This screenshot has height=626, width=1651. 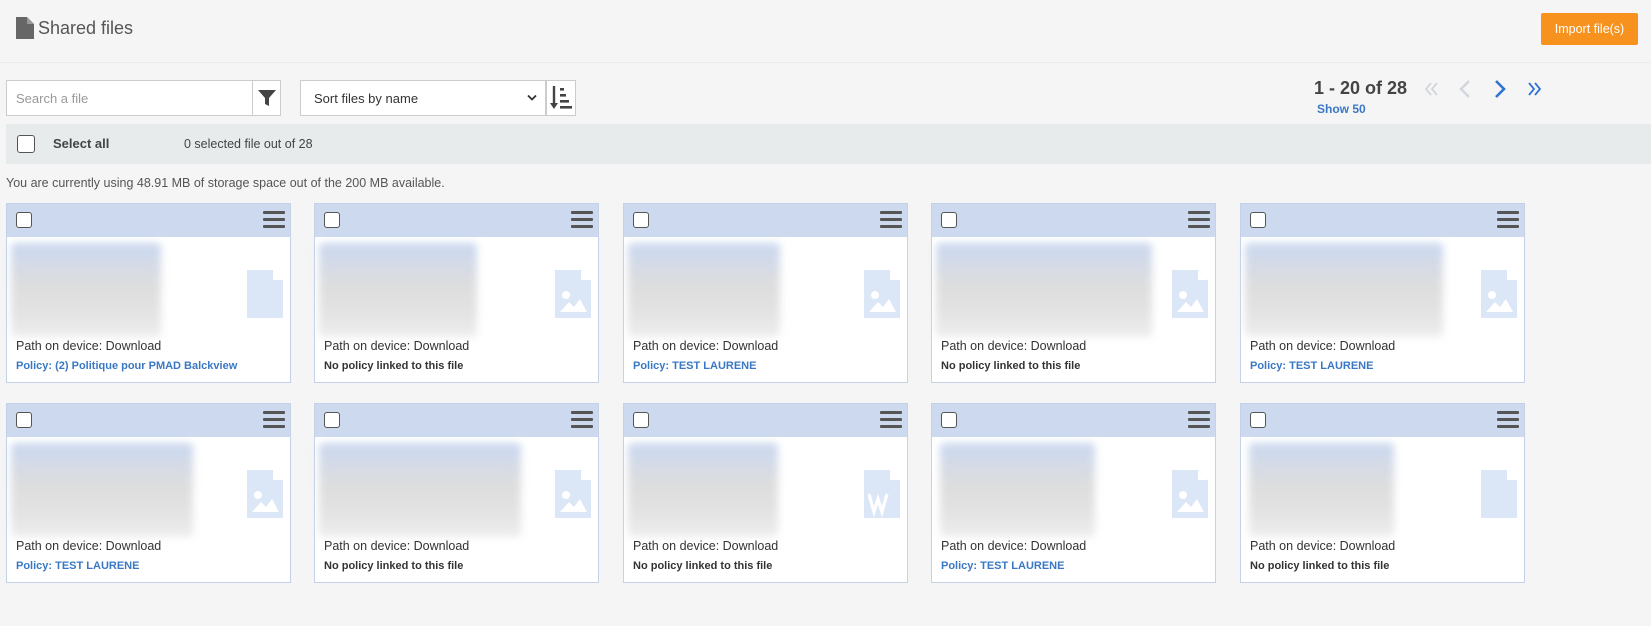 I want to click on page-header: Shared files Import file(s), so click(x=825, y=31).